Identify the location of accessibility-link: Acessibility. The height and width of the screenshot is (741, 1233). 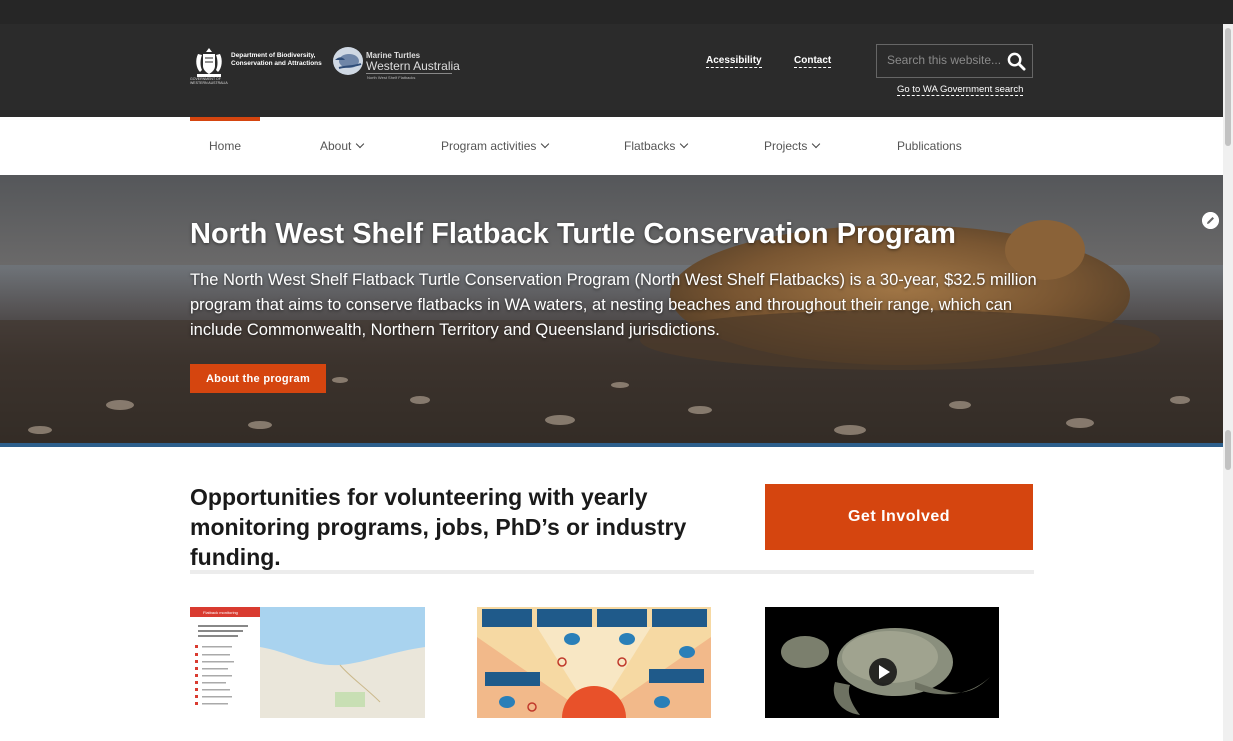
(734, 61).